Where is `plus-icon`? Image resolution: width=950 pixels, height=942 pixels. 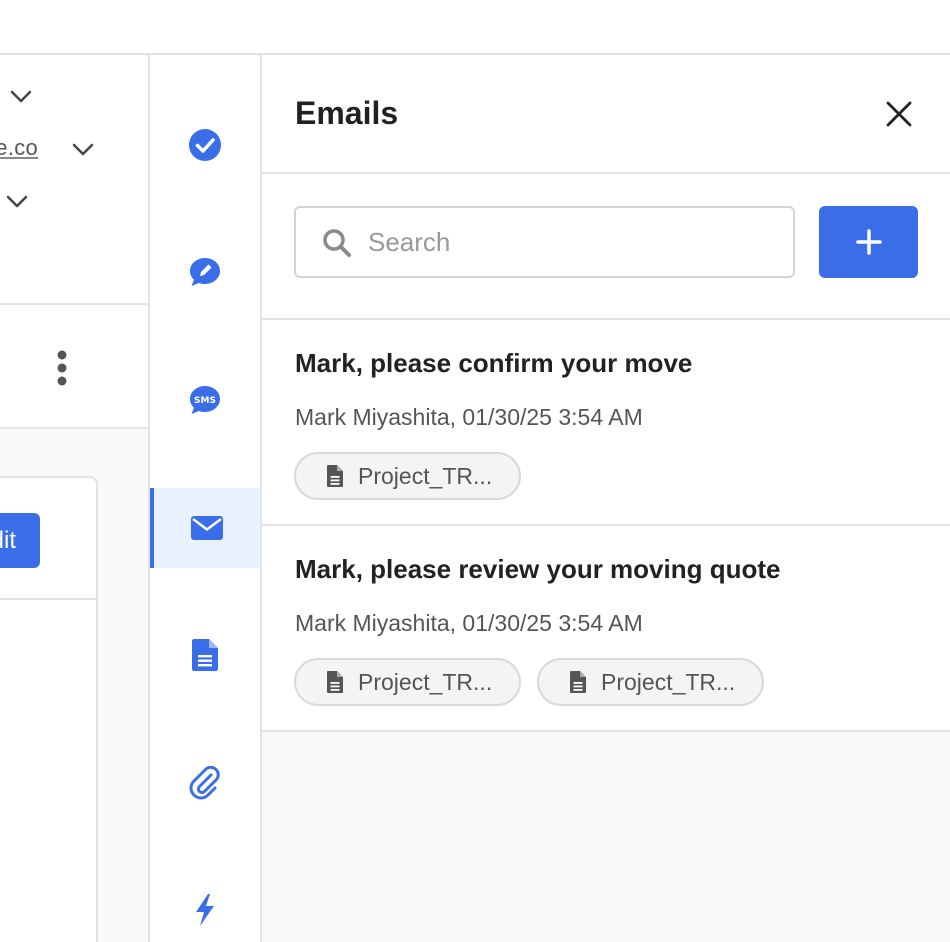
plus-icon is located at coordinates (868, 242).